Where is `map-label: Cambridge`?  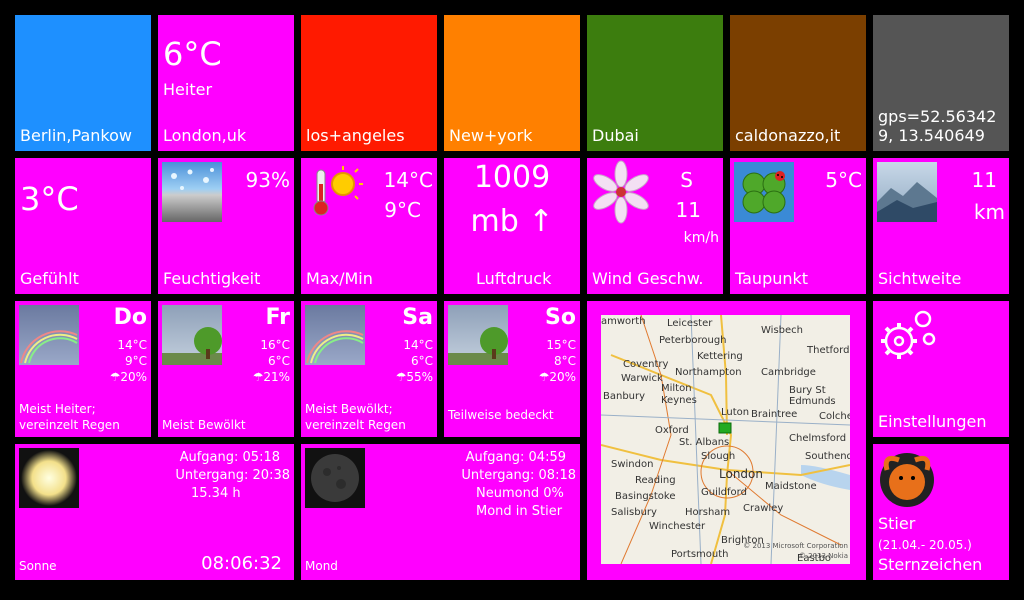
map-label: Cambridge is located at coordinates (788, 372).